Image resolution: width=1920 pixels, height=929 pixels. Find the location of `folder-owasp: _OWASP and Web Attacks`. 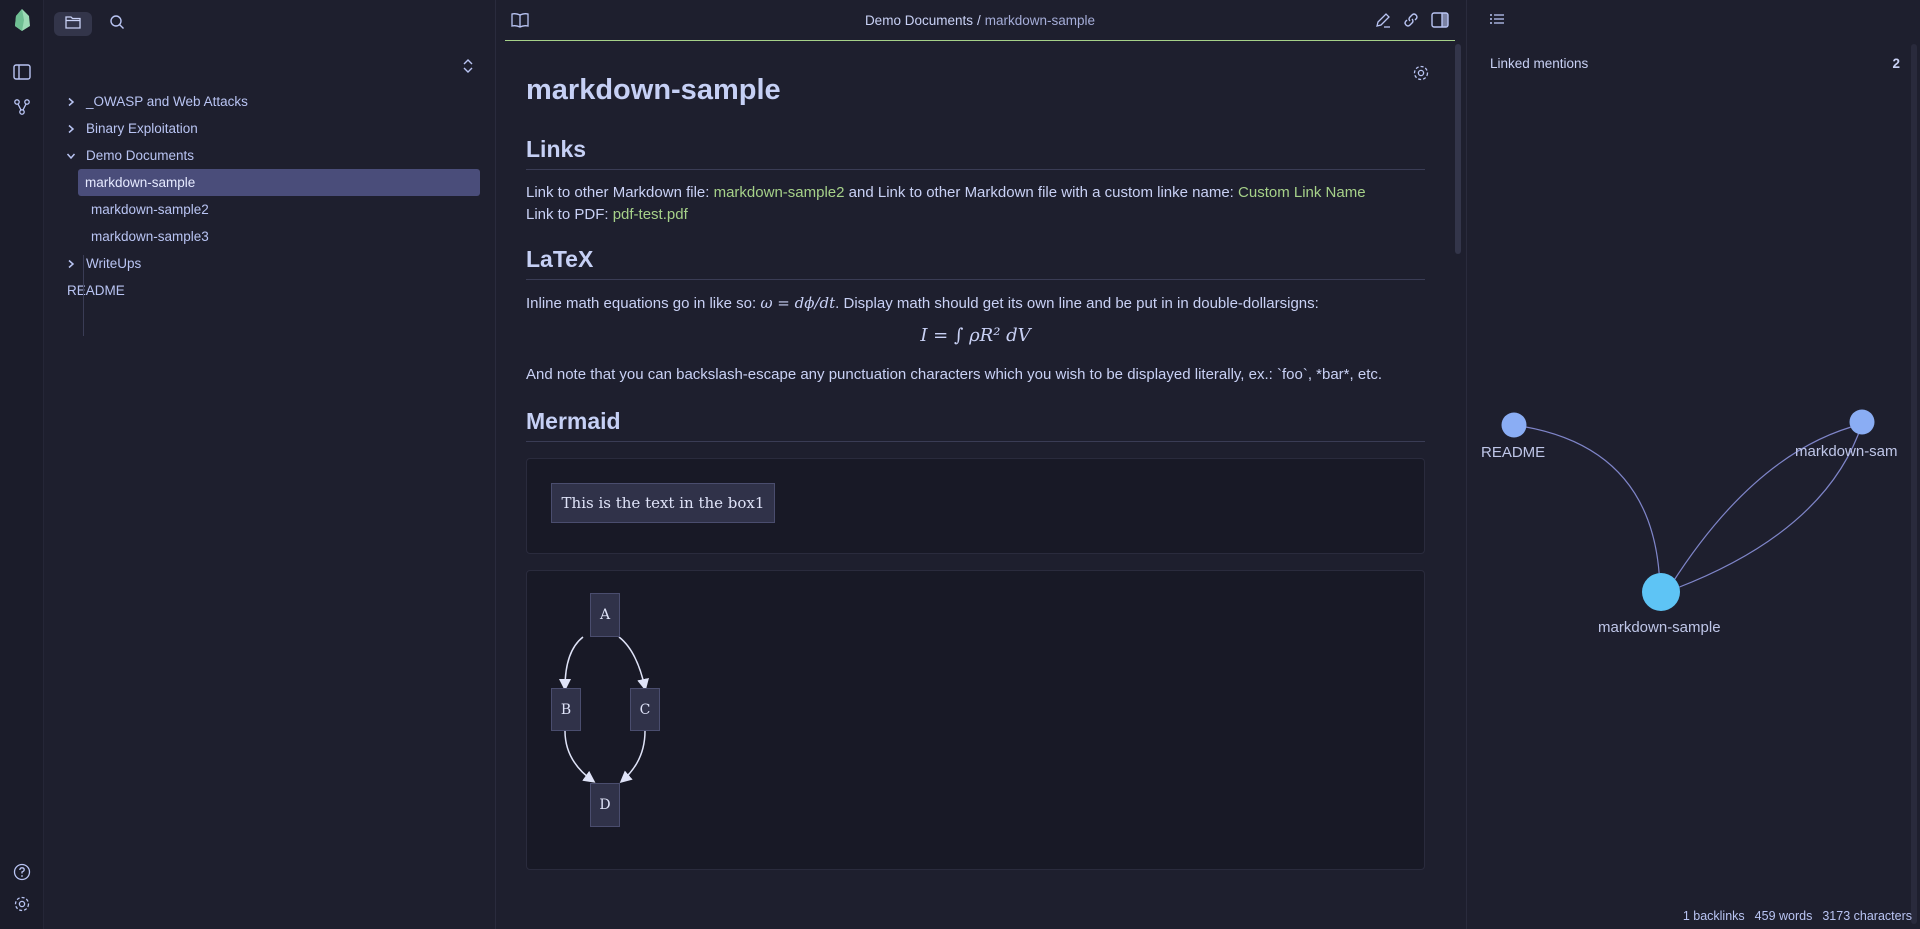

folder-owasp: _OWASP and Web Attacks is located at coordinates (268, 101).